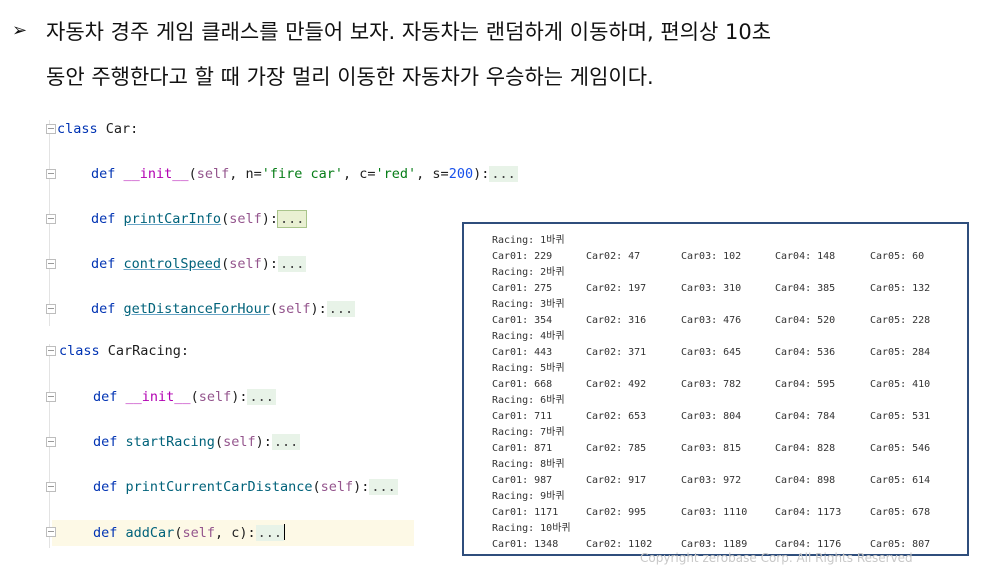  What do you see at coordinates (522, 416) in the screenshot?
I see `car-distance: Car01: 711` at bounding box center [522, 416].